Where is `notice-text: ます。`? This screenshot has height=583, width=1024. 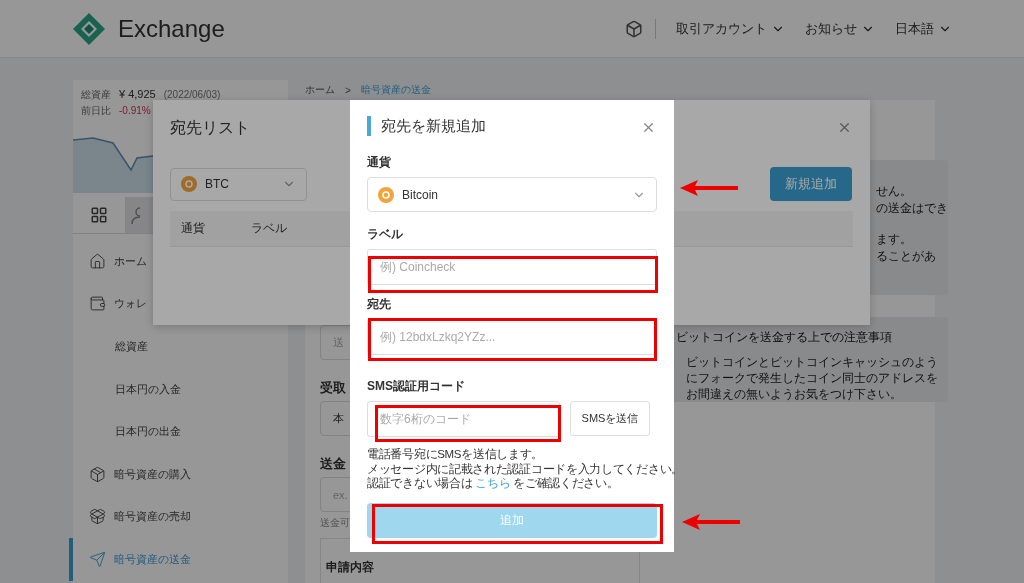
notice-text: ます。 is located at coordinates (894, 239).